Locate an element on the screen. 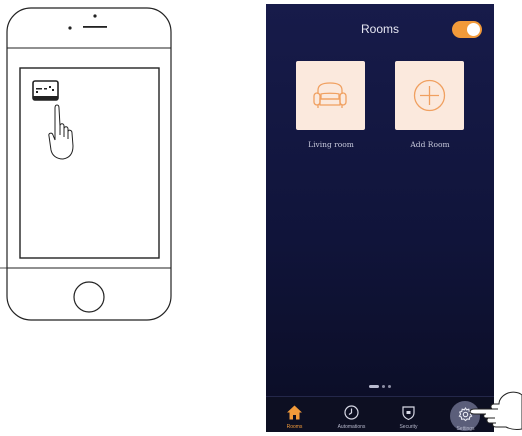 This screenshot has height=436, width=522. tab-security: Security is located at coordinates (408, 414).